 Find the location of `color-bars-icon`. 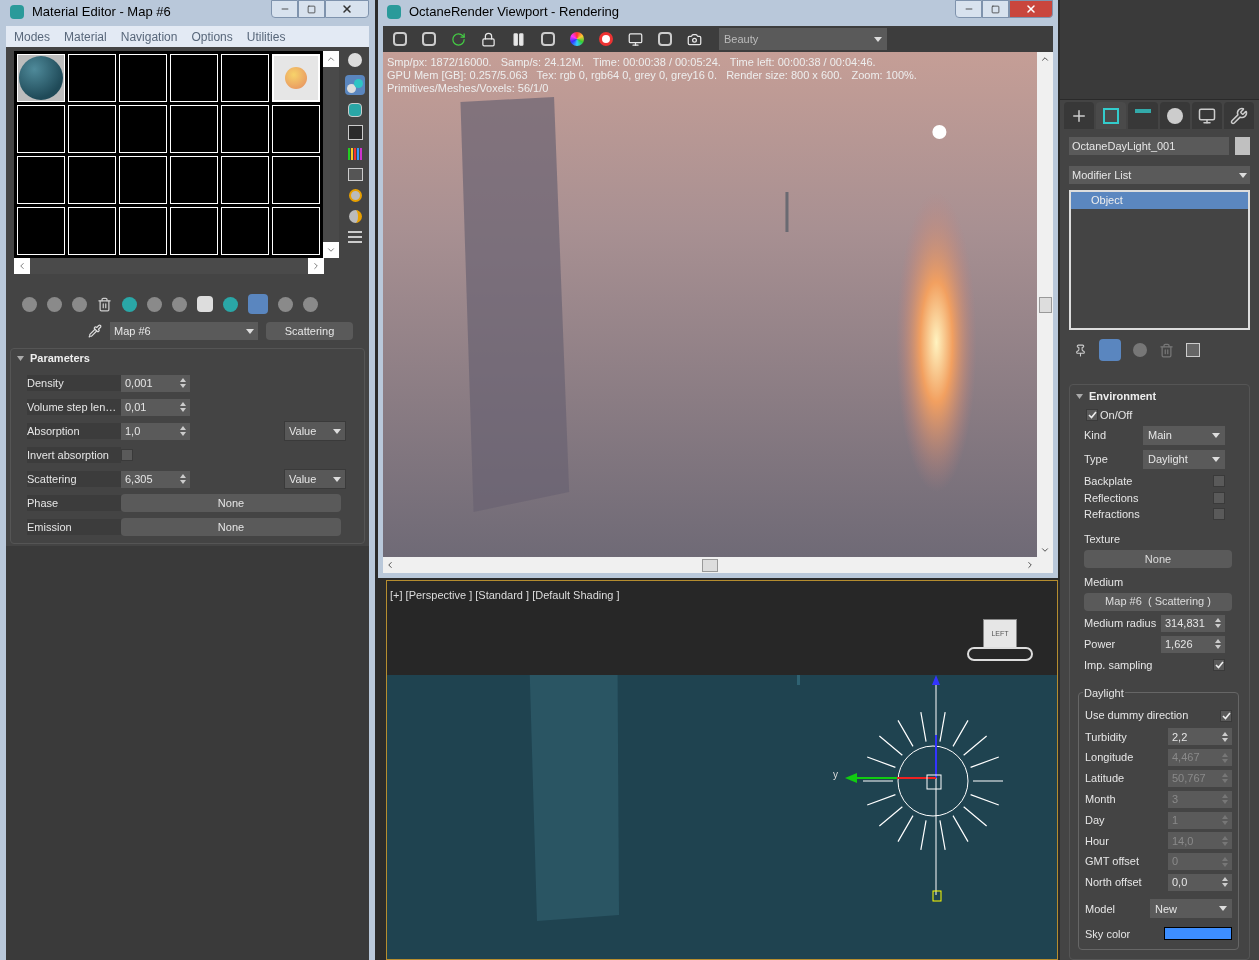

color-bars-icon is located at coordinates (355, 154).